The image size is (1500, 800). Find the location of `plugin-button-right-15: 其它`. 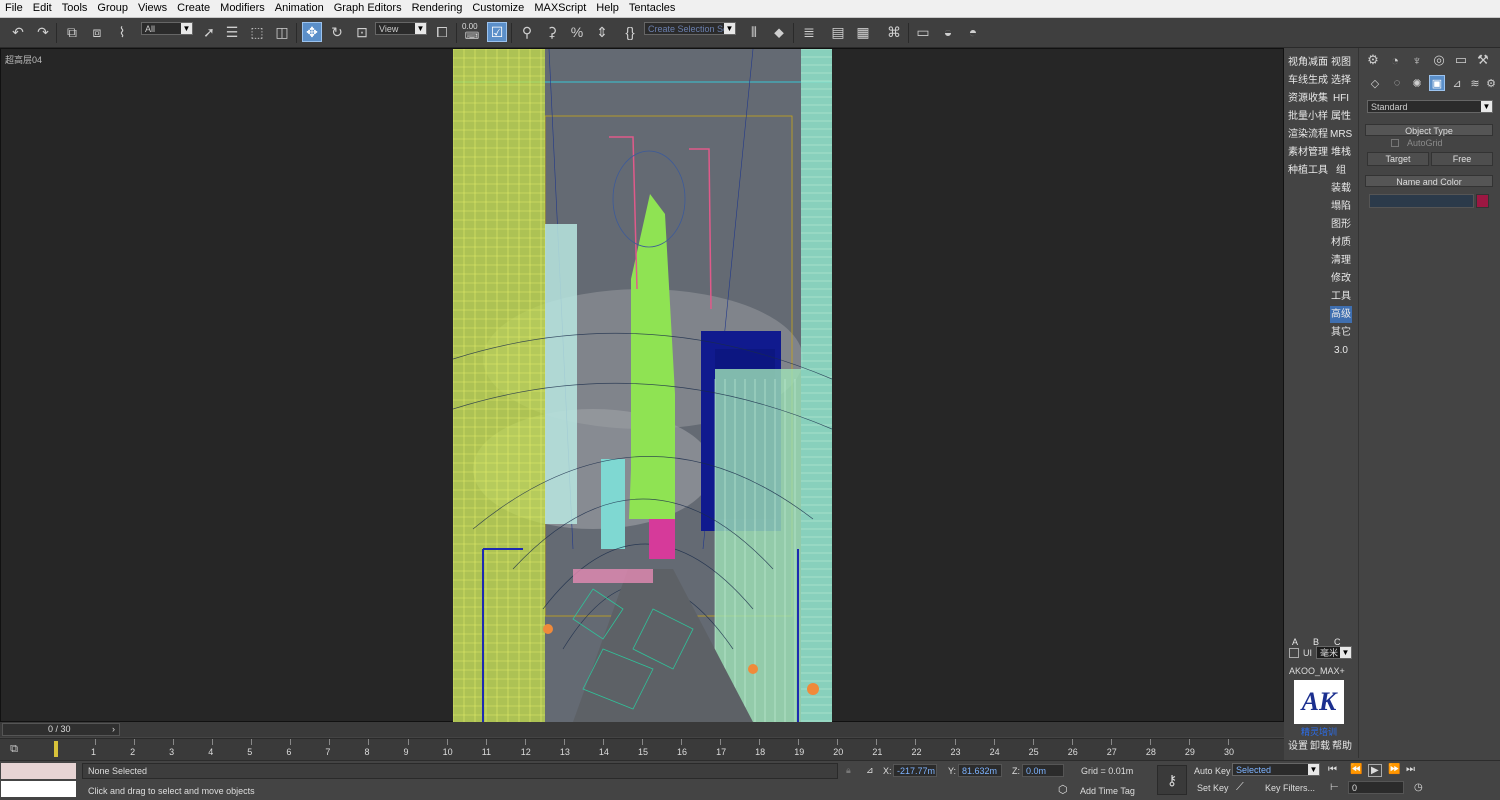

plugin-button-right-15: 其它 is located at coordinates (1341, 332).